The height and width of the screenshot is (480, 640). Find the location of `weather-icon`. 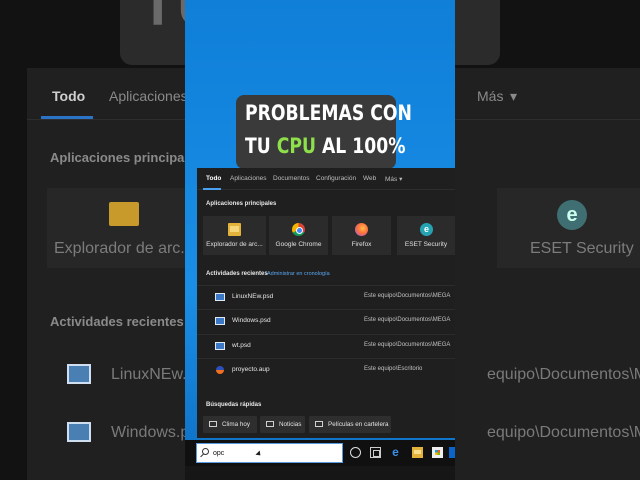

weather-icon is located at coordinates (213, 424).